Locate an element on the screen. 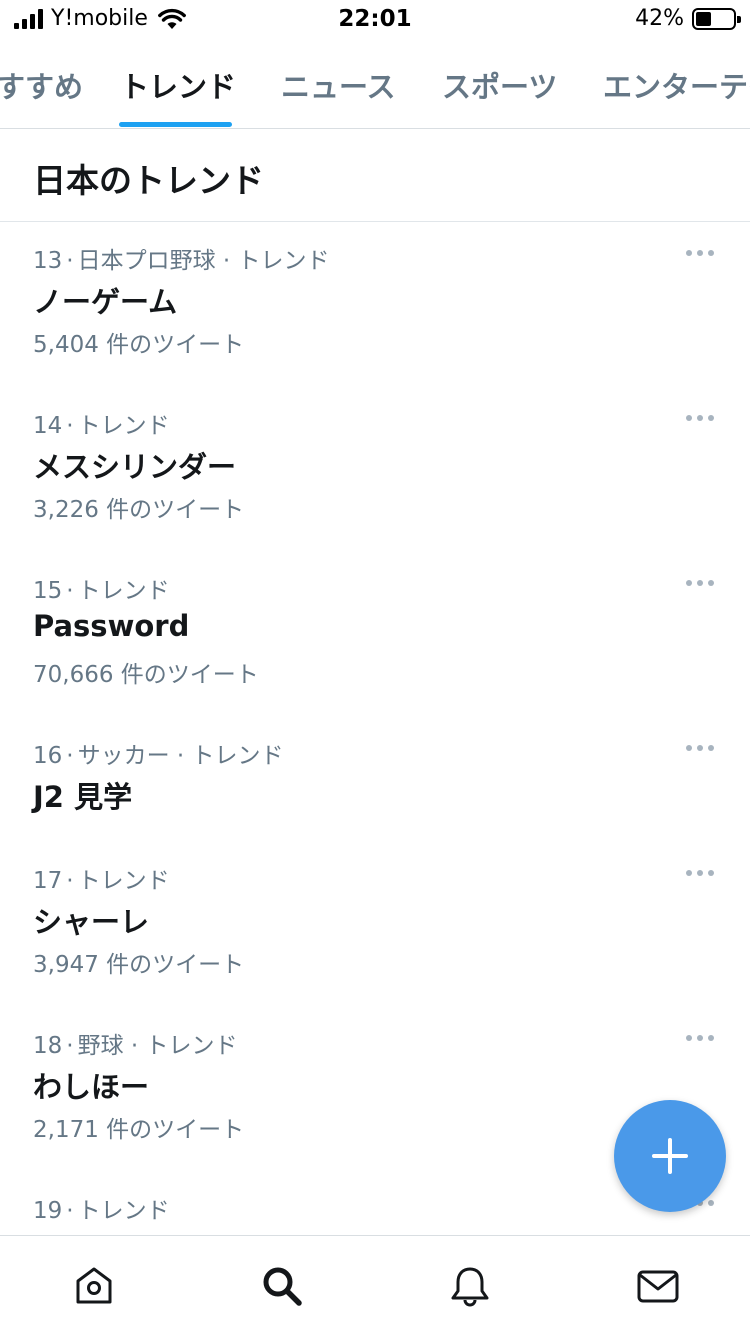  battery-icon is located at coordinates (716, 18).